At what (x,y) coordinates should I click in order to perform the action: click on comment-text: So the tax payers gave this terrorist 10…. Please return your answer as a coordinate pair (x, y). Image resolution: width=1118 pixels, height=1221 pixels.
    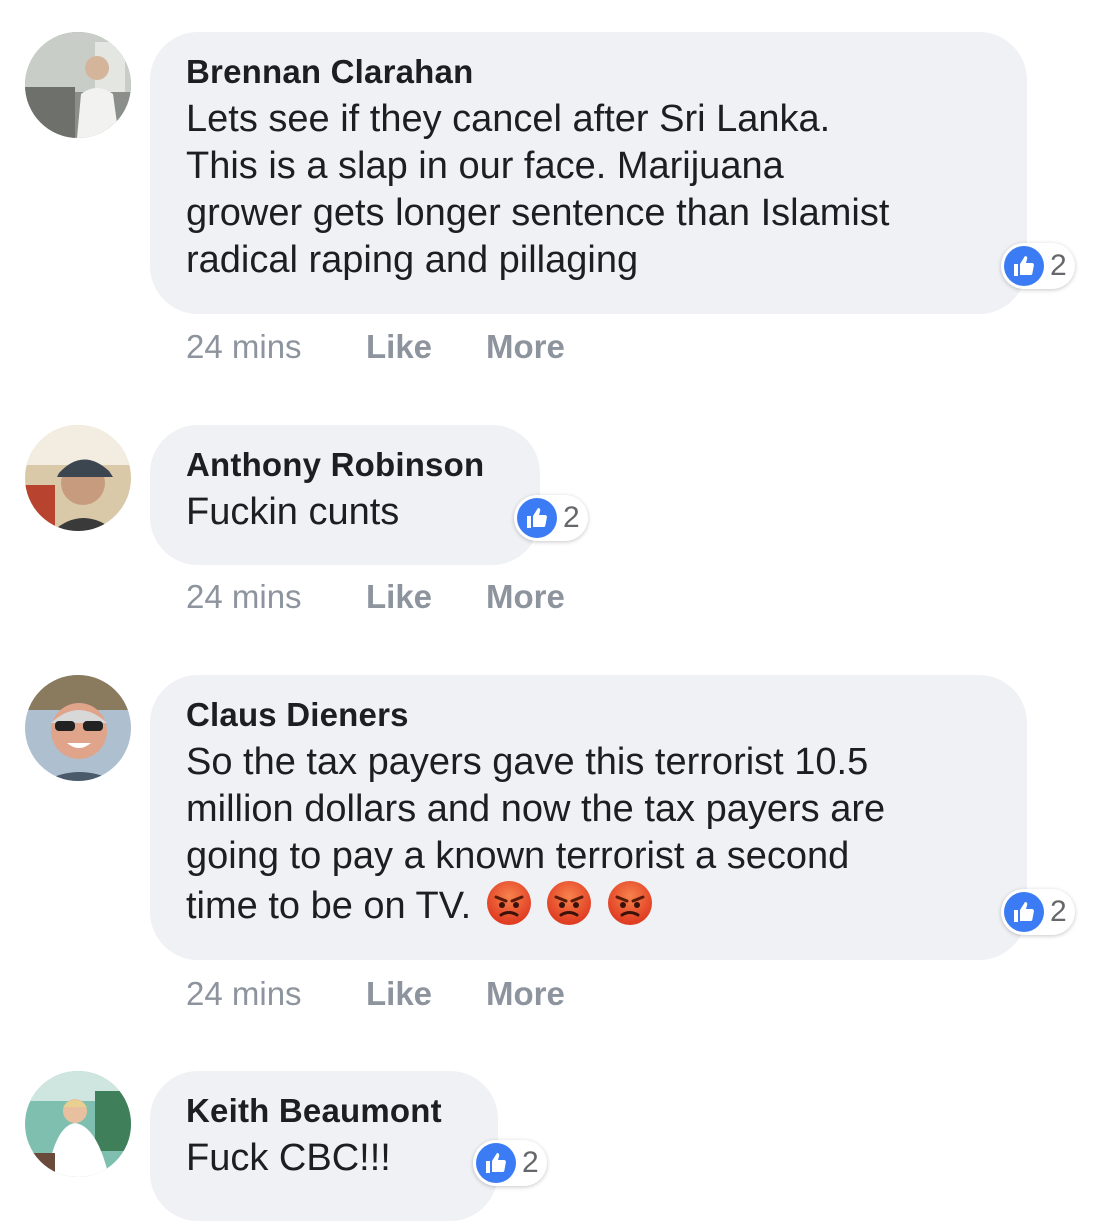
    Looking at the image, I should click on (588, 834).